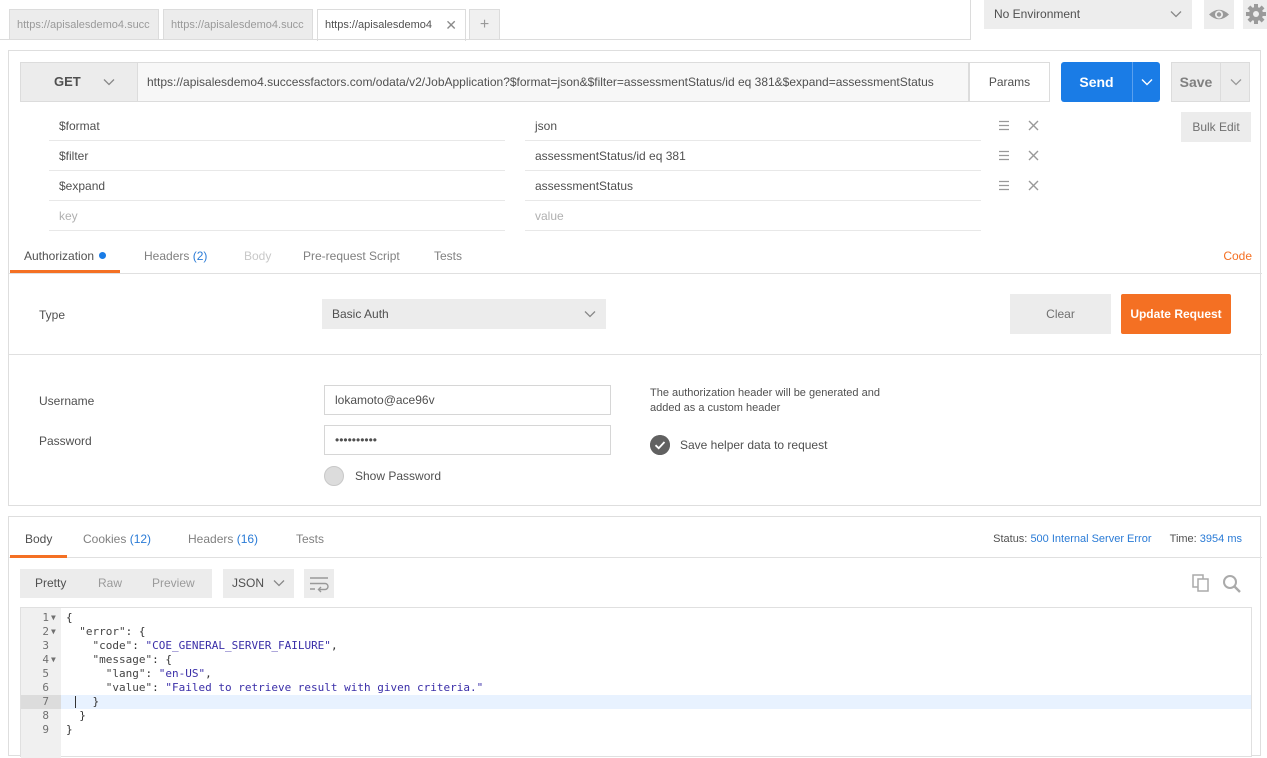 The width and height of the screenshot is (1267, 758). Describe the element at coordinates (39, 541) in the screenshot. I see `tab-response-body: Body` at that location.